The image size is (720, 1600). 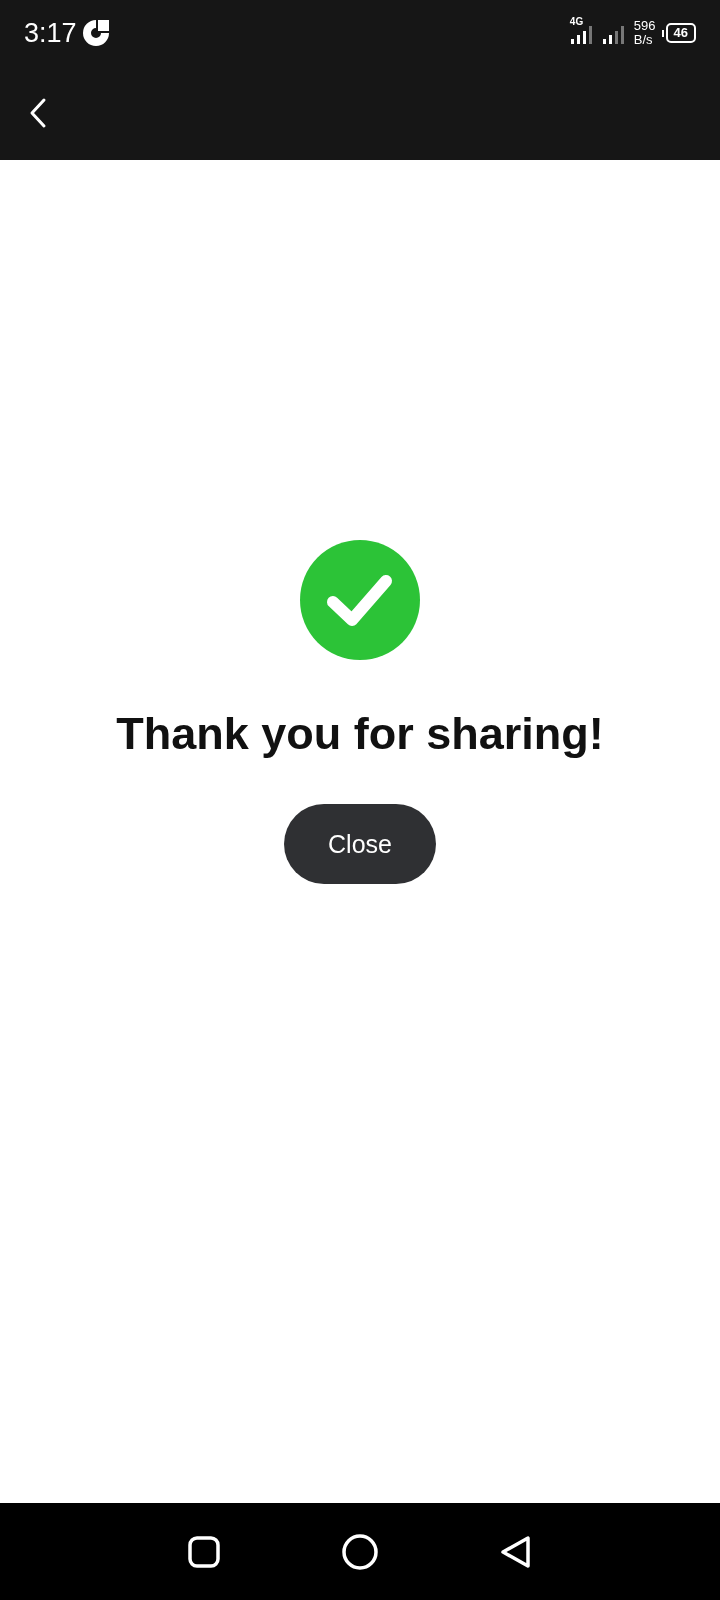 I want to click on speed-value: 596, so click(x=644, y=26).